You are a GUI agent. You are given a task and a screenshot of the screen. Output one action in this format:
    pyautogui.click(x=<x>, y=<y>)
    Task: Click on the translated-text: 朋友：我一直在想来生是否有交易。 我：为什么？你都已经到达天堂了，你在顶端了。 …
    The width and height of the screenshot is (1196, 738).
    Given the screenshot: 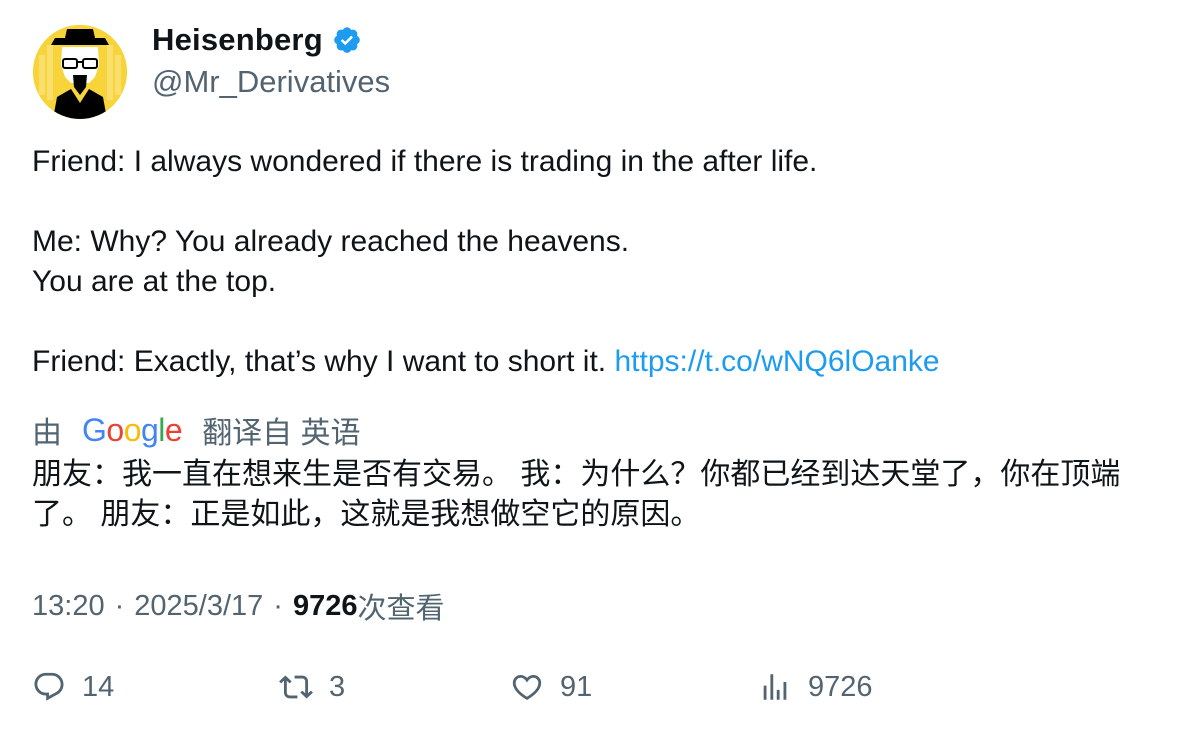 What is the action you would take?
    pyautogui.click(x=576, y=494)
    